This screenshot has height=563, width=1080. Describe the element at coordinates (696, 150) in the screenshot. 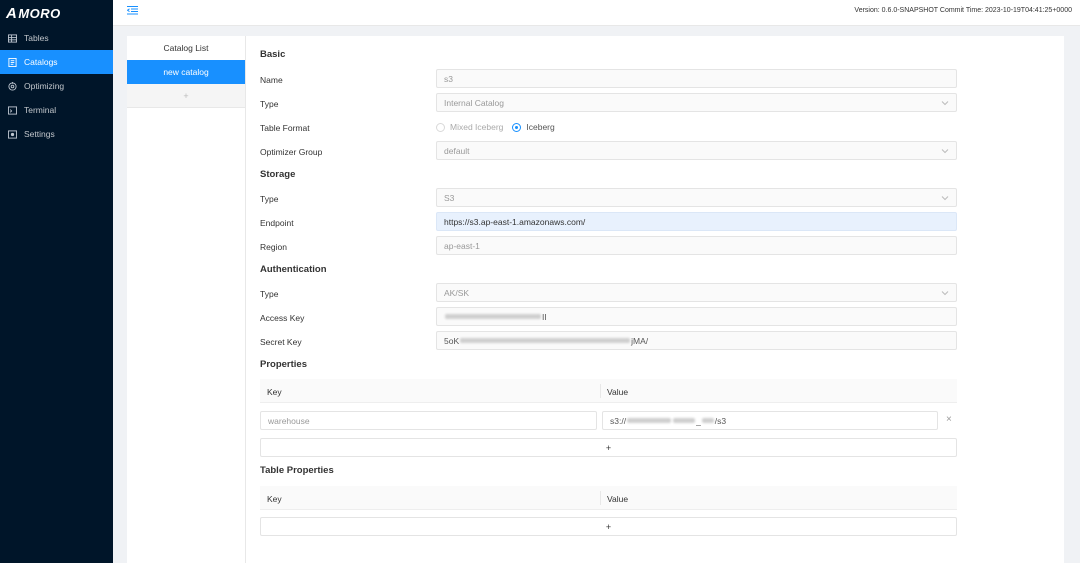

I see `optimizer-group-select: default` at that location.